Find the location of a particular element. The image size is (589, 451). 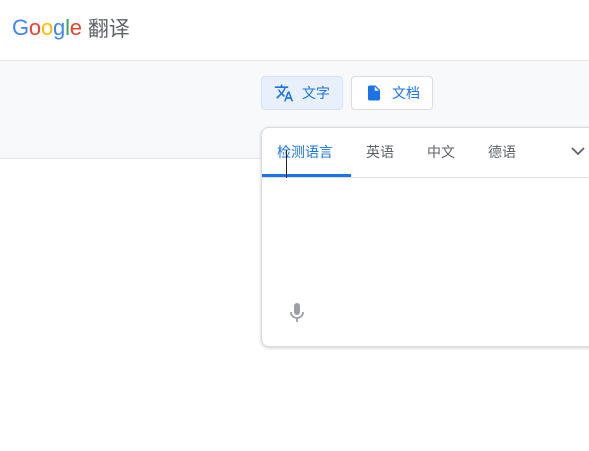

text-mode-button: 文字 is located at coordinates (302, 93).